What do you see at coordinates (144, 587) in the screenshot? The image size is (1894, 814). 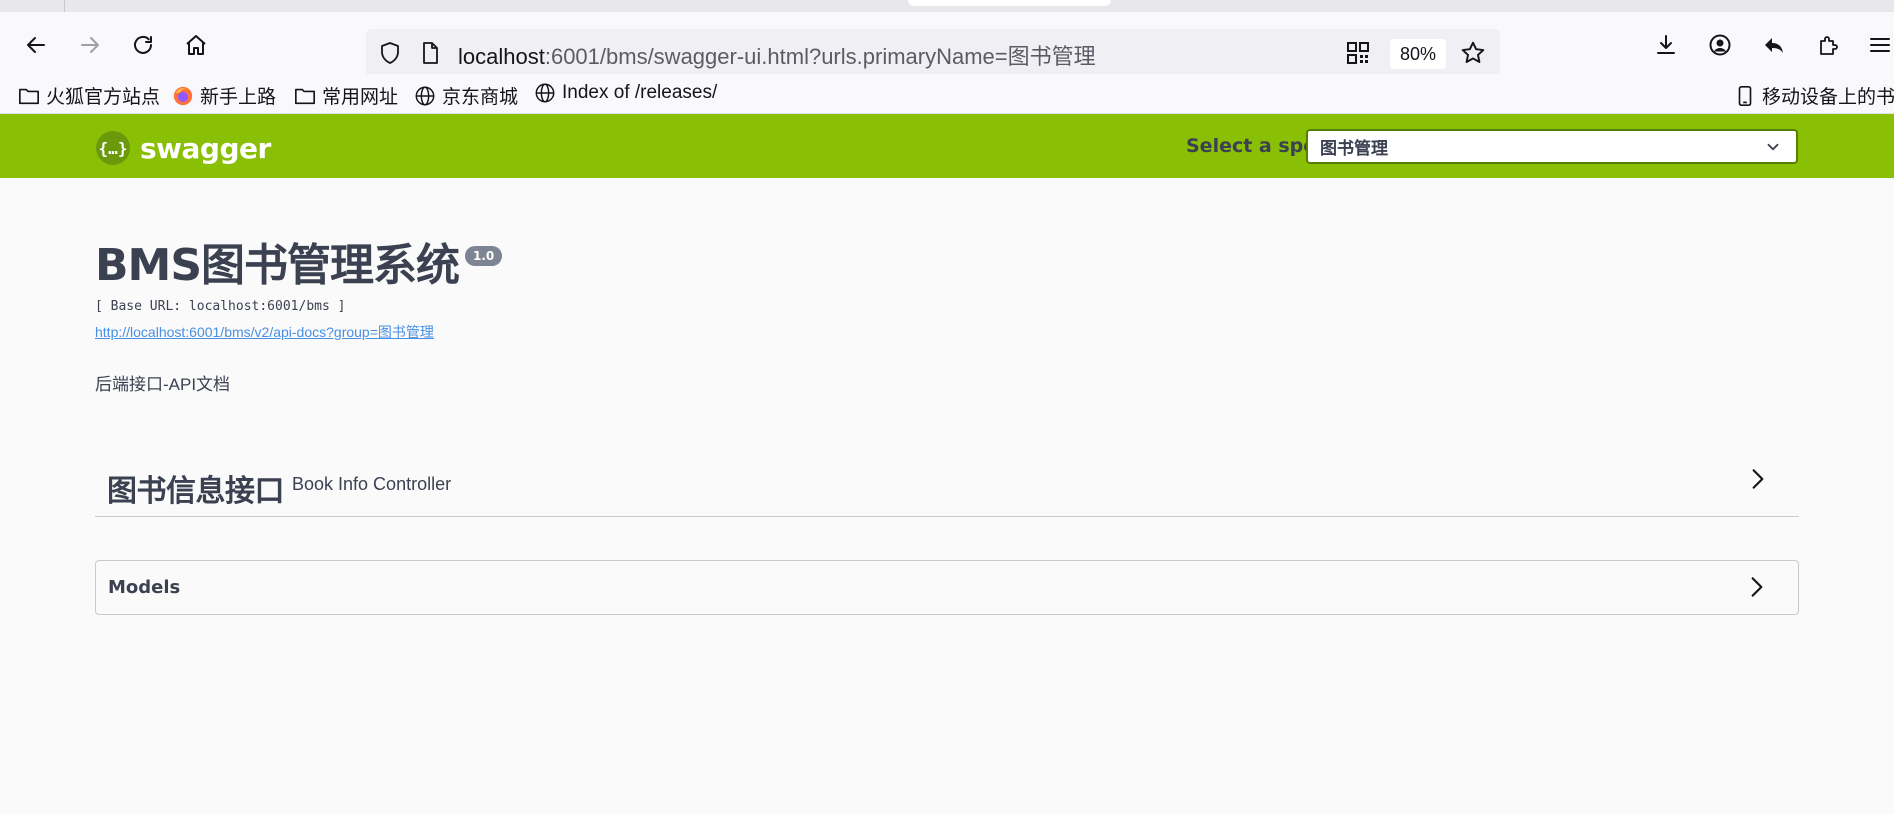 I see `models-label: Models` at bounding box center [144, 587].